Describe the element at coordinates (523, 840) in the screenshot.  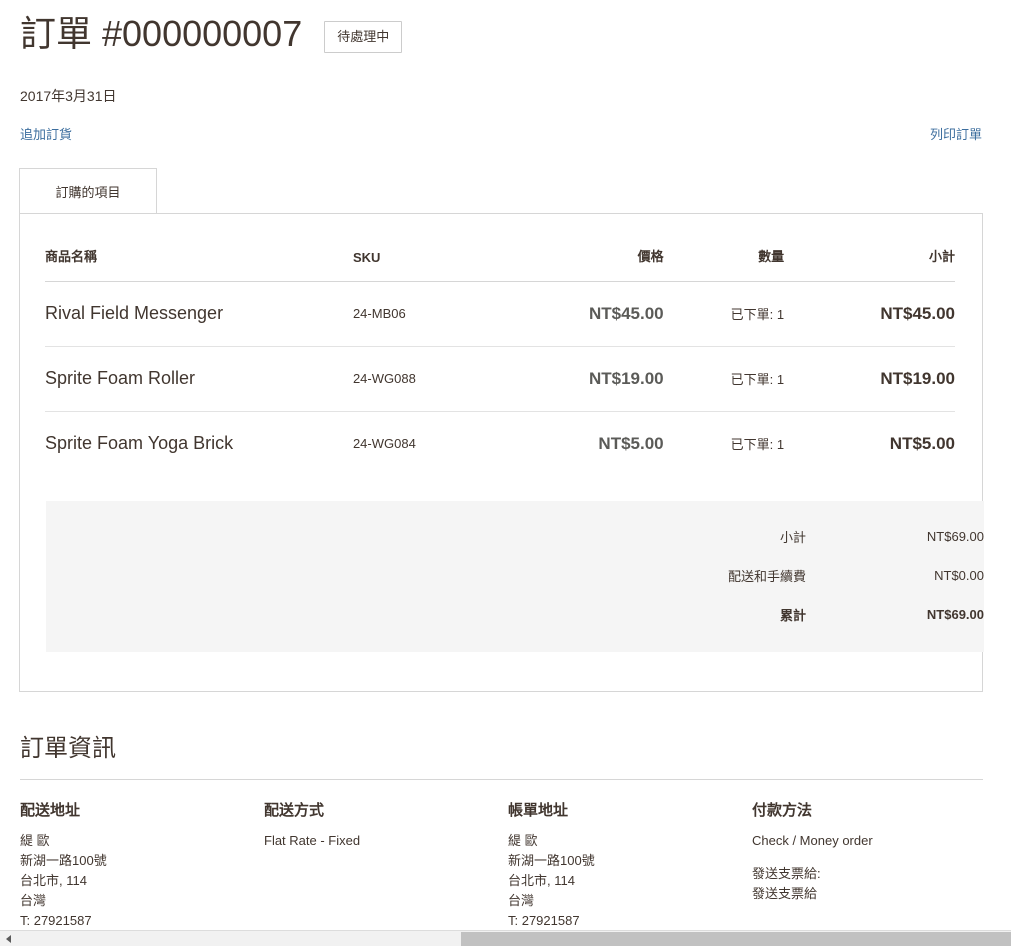
I see `billing-address-line: 緹 歐` at that location.